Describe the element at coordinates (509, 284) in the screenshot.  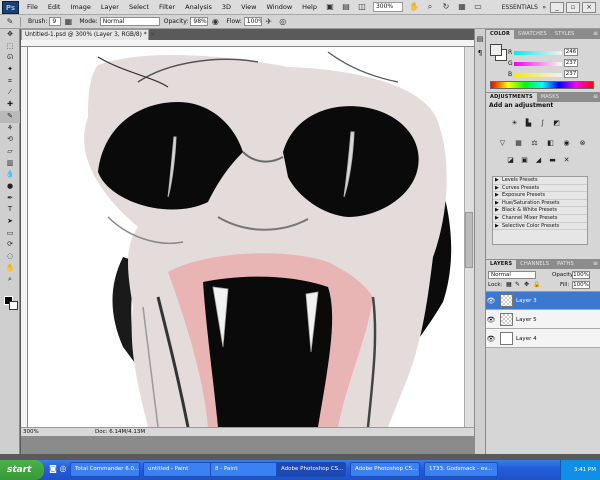
I see `lock-transparent-icon: ▦` at that location.